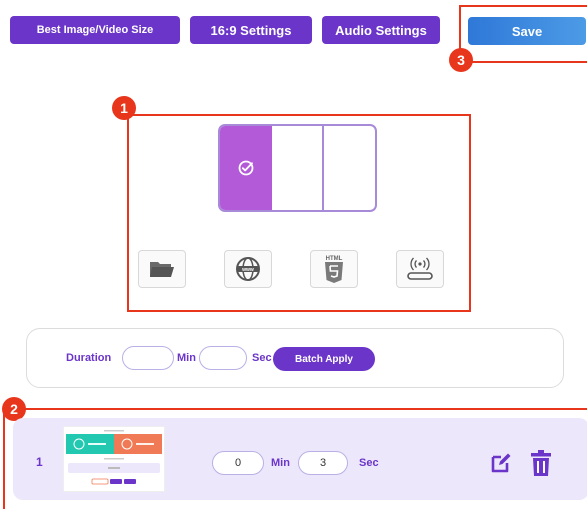 The image size is (587, 509). I want to click on layout-selector, so click(297, 168).